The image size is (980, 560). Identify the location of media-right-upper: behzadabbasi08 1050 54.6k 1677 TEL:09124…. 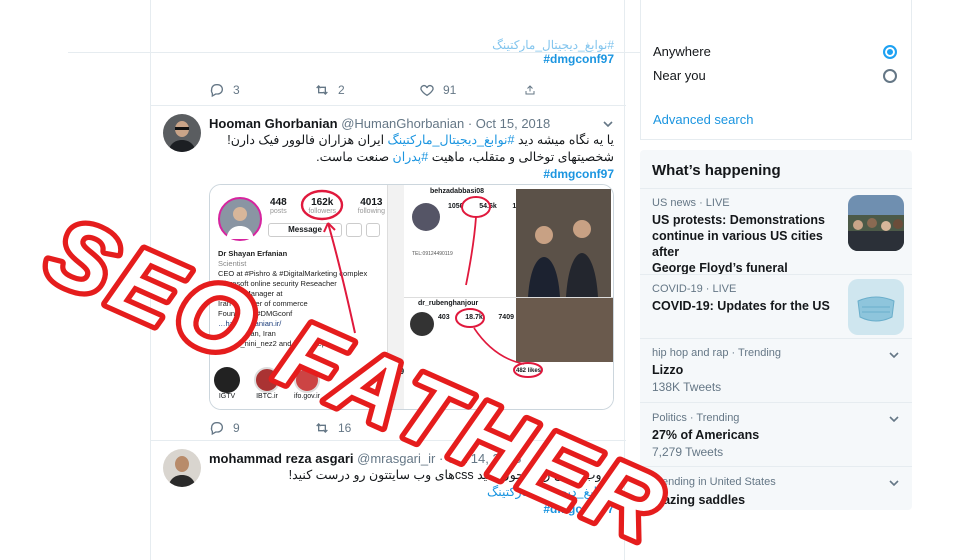
(508, 241).